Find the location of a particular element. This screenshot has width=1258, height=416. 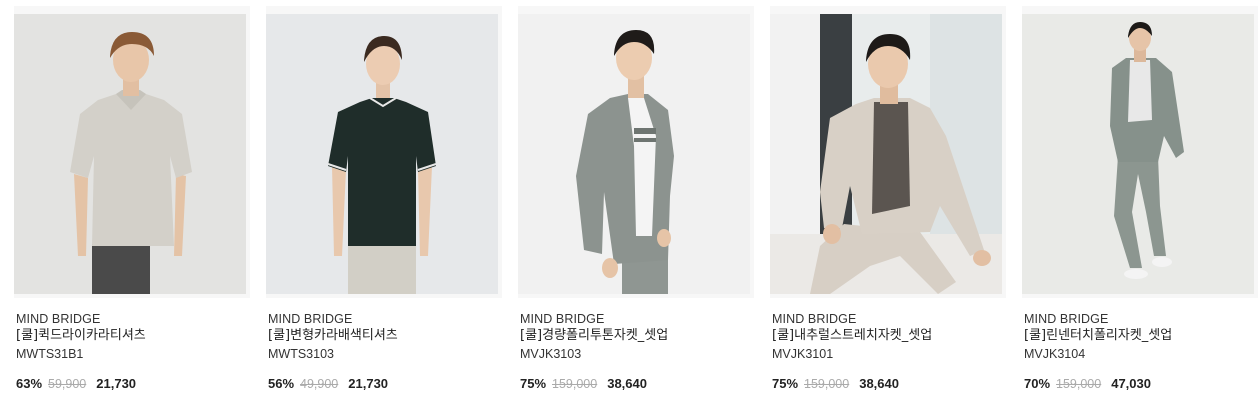

price-row: 63% 59,900 21,730 is located at coordinates (132, 384).